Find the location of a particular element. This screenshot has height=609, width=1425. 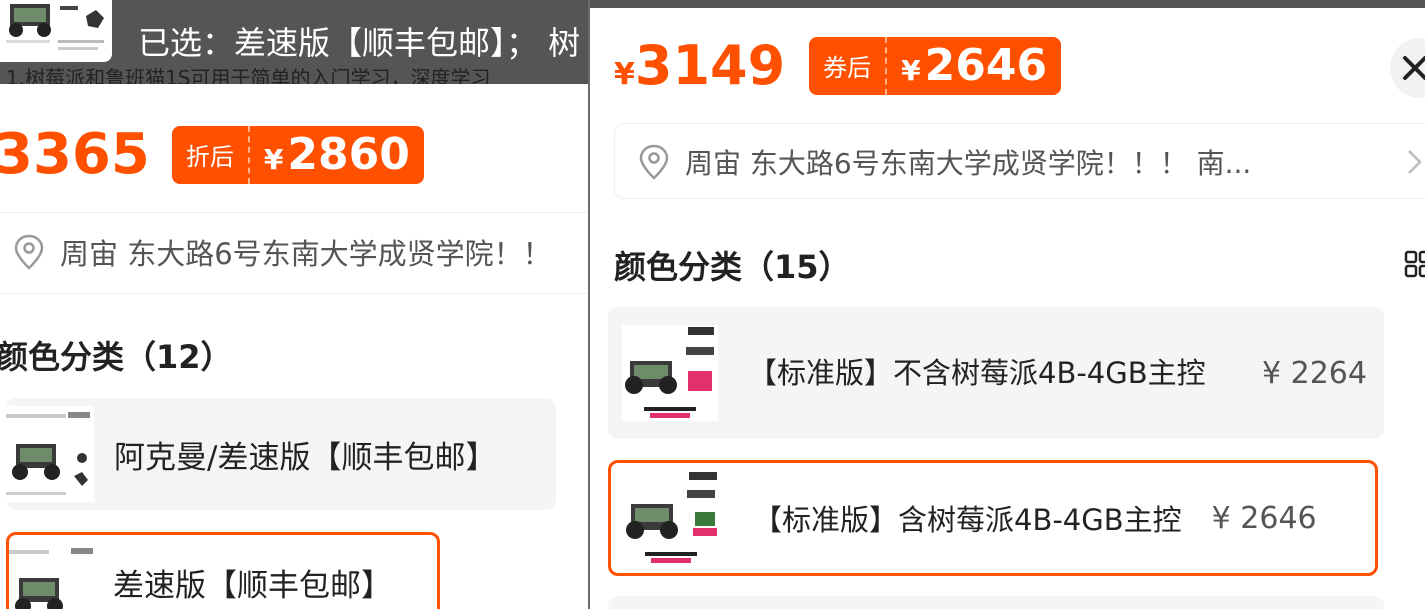

price-row: 3365 折后 ¥ 2860 is located at coordinates (212, 154).